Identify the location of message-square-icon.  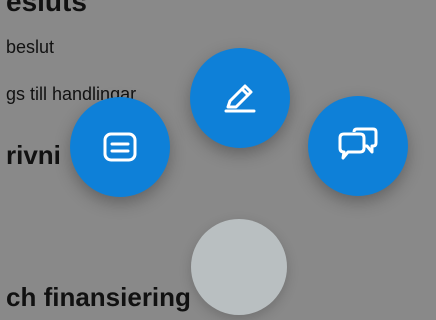
(120, 147).